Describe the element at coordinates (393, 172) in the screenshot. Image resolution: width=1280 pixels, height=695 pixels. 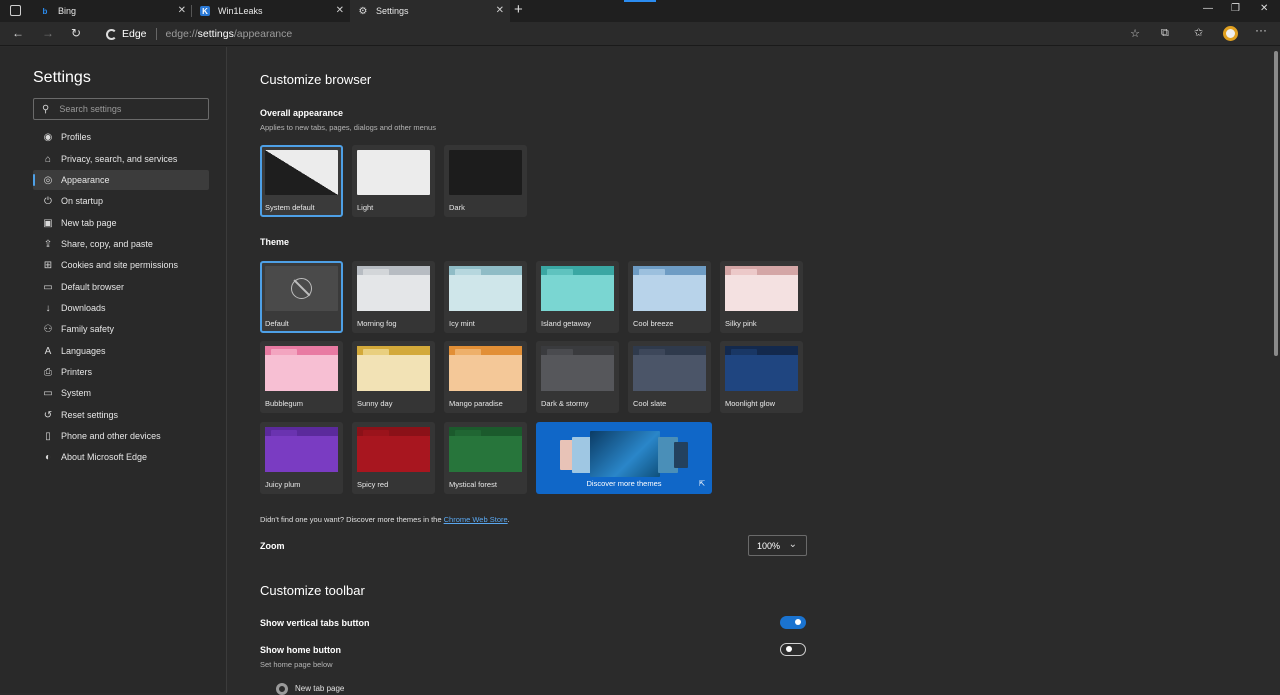
I see `light-preview` at that location.